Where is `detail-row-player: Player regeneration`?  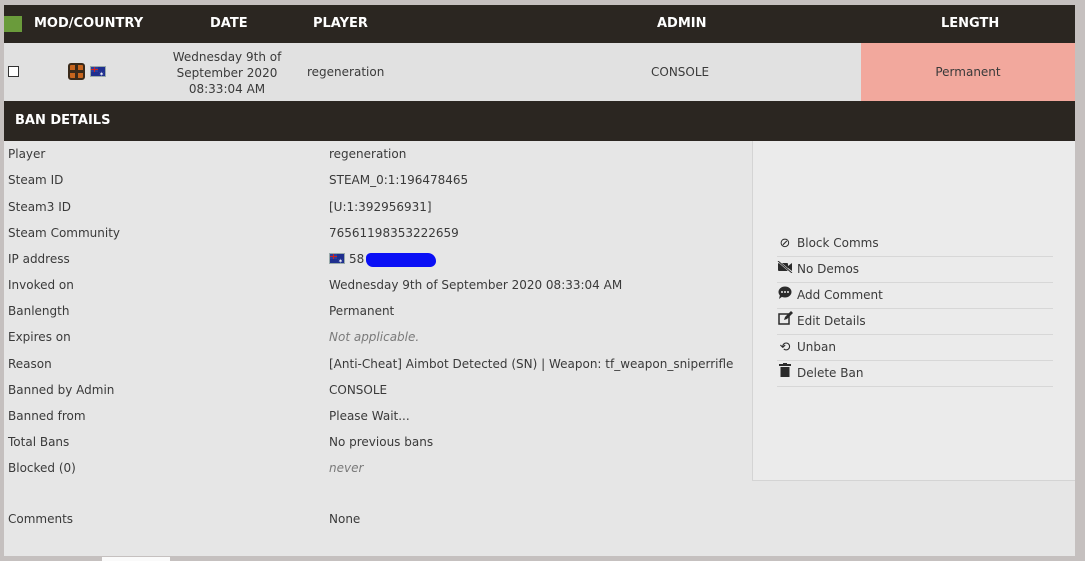
detail-row-player: Player regeneration is located at coordinates (378, 154).